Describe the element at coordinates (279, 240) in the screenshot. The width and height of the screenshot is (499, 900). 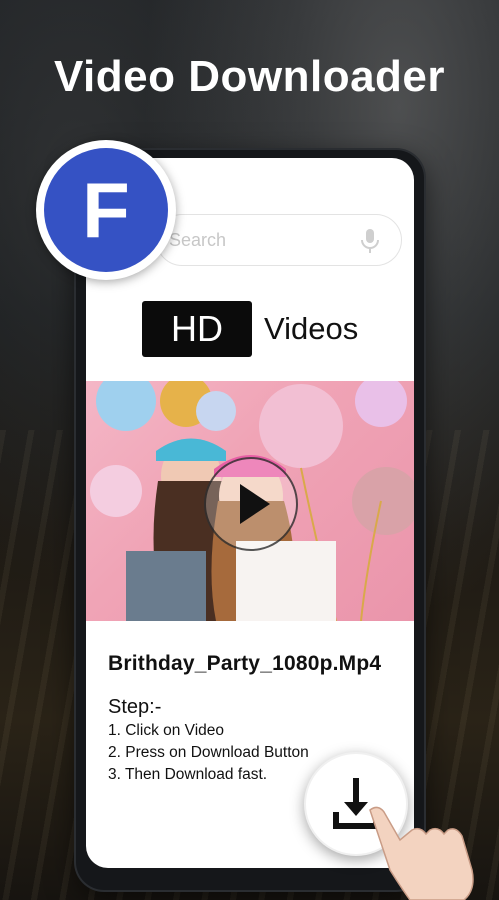
I see `search-bar: Search` at that location.